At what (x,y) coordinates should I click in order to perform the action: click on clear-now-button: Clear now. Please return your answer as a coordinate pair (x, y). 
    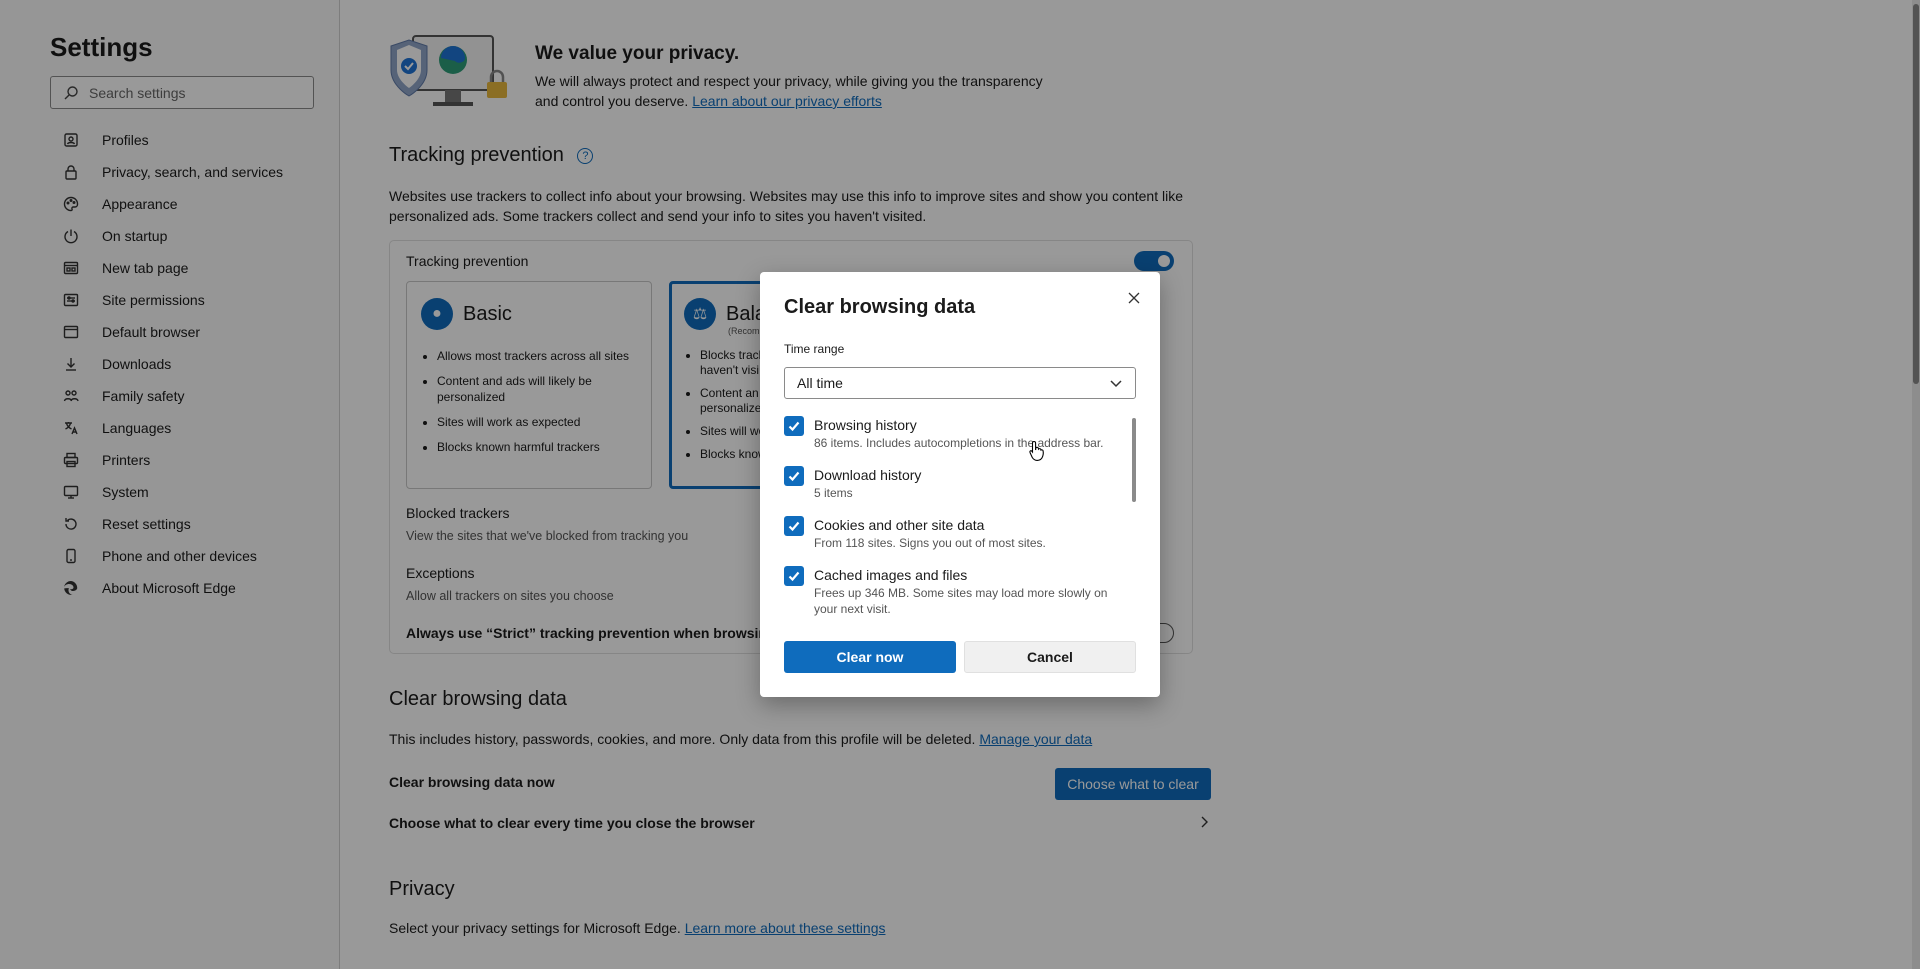
    Looking at the image, I should click on (870, 657).